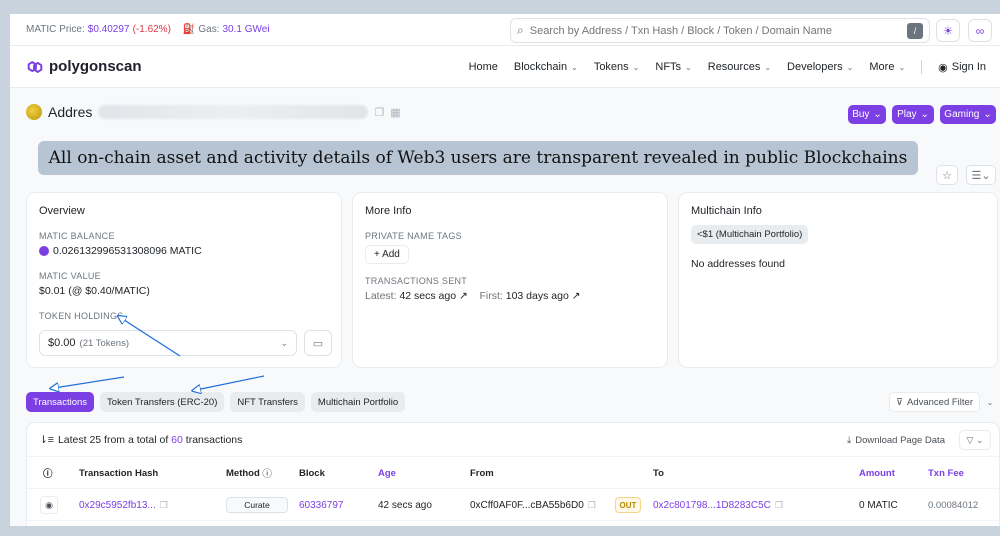 This screenshot has width=1000, height=536. I want to click on nav-more: More ⌄, so click(887, 67).